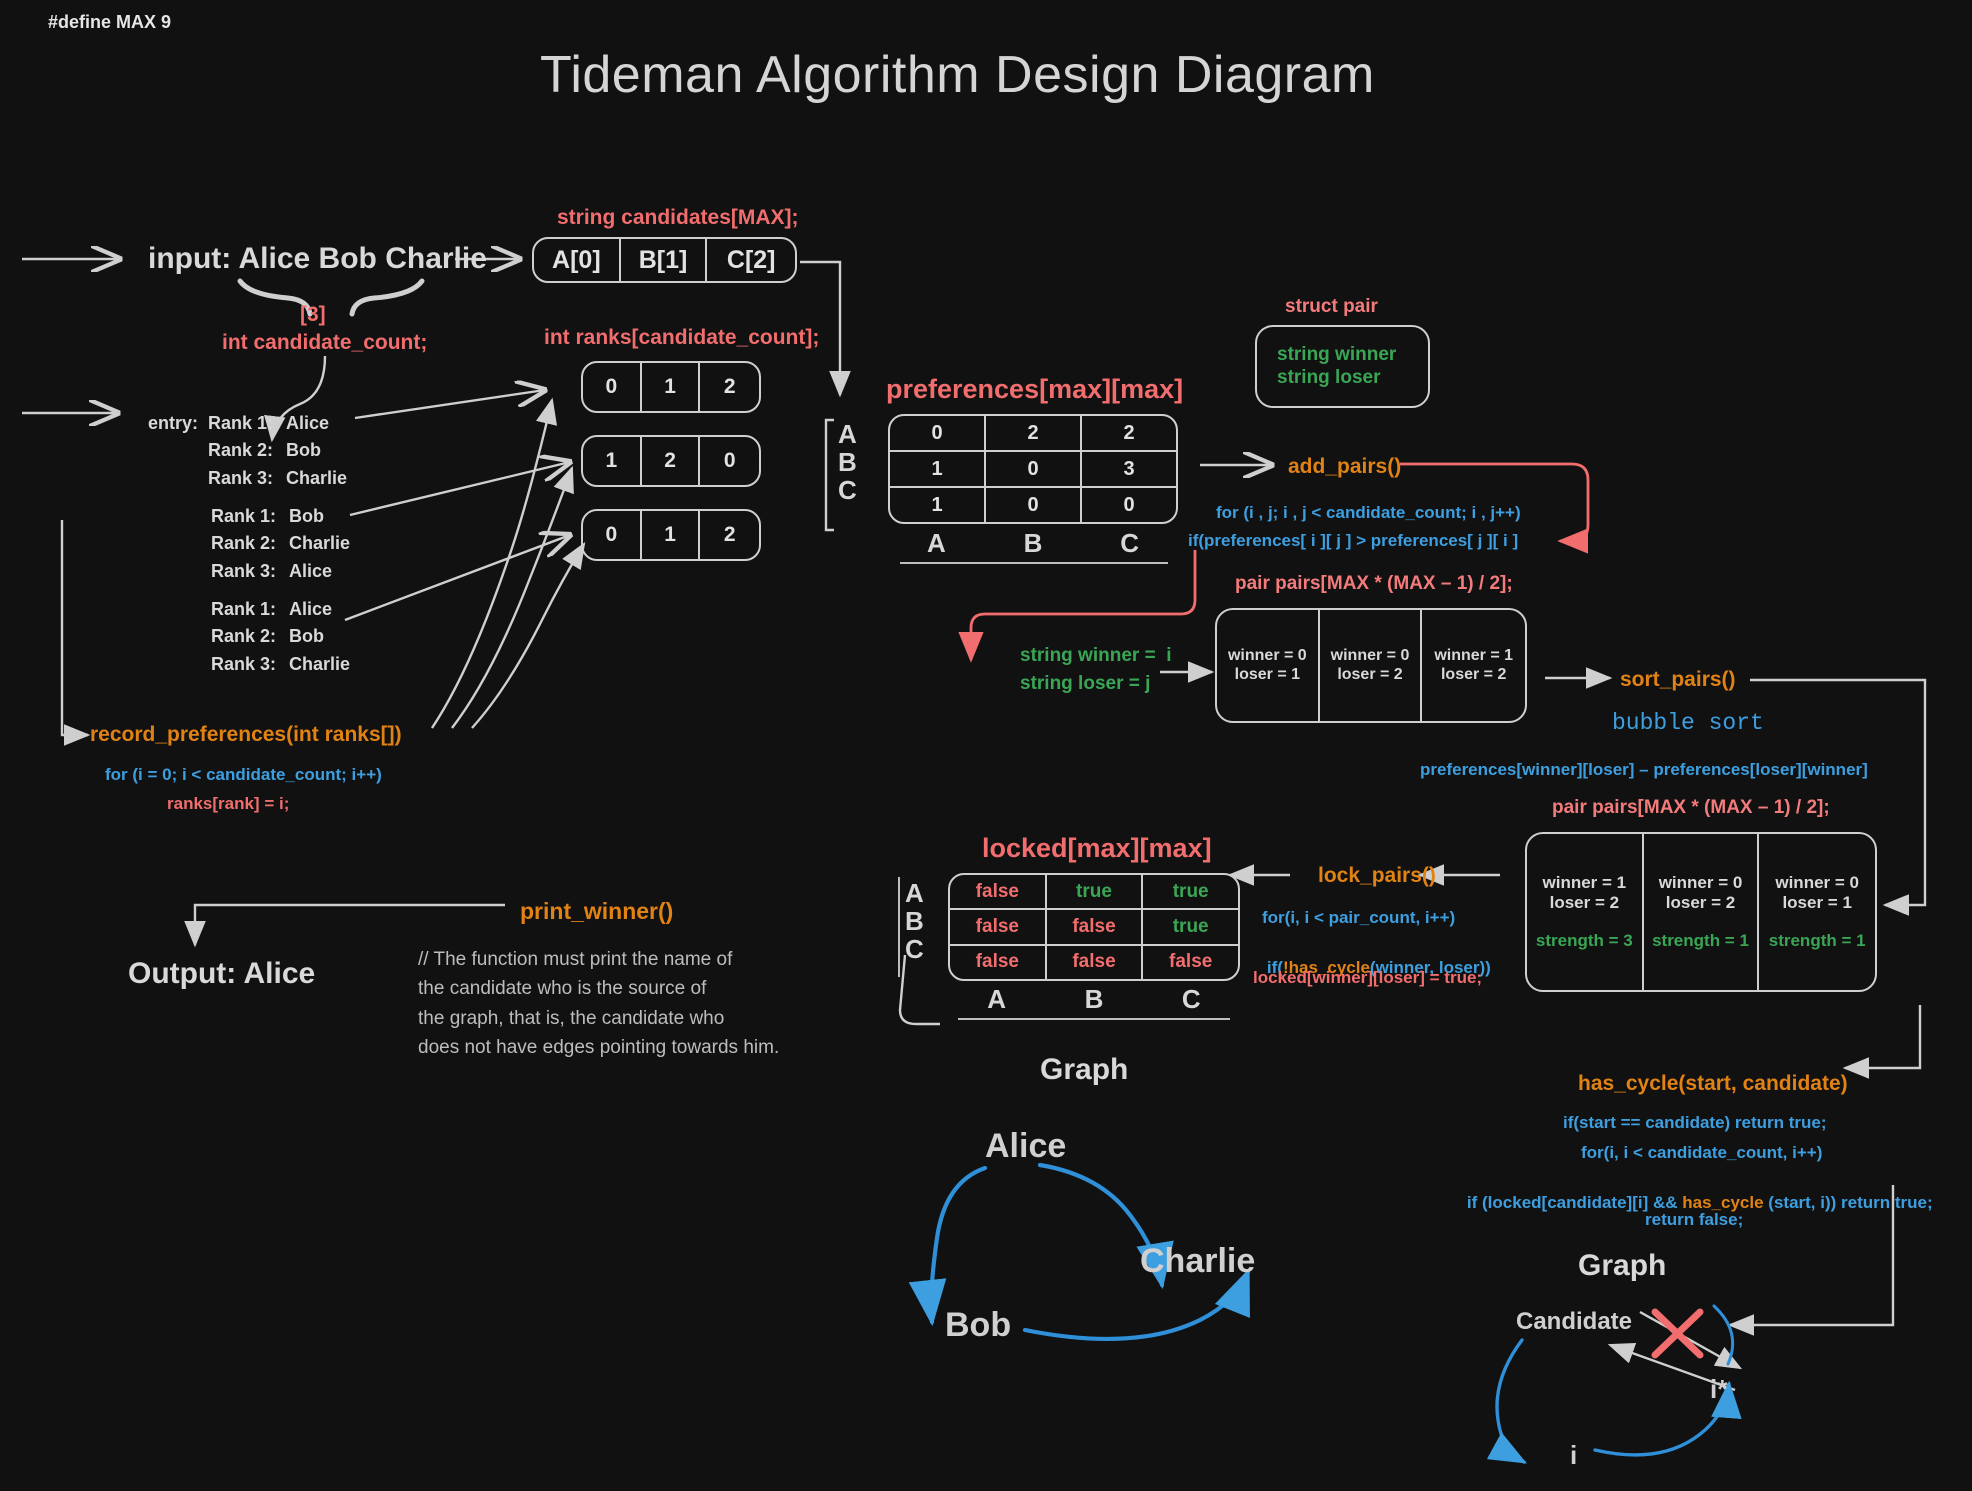 The image size is (1972, 1491). I want to click on locked-row-label: C, so click(914, 948).